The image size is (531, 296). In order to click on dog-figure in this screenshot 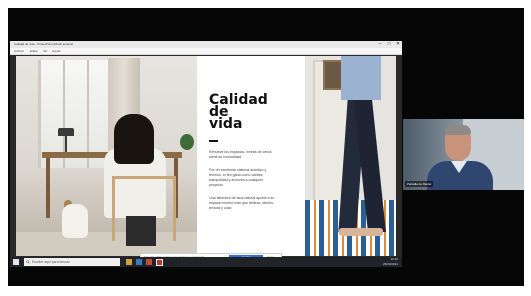, I will do `click(75, 221)`.